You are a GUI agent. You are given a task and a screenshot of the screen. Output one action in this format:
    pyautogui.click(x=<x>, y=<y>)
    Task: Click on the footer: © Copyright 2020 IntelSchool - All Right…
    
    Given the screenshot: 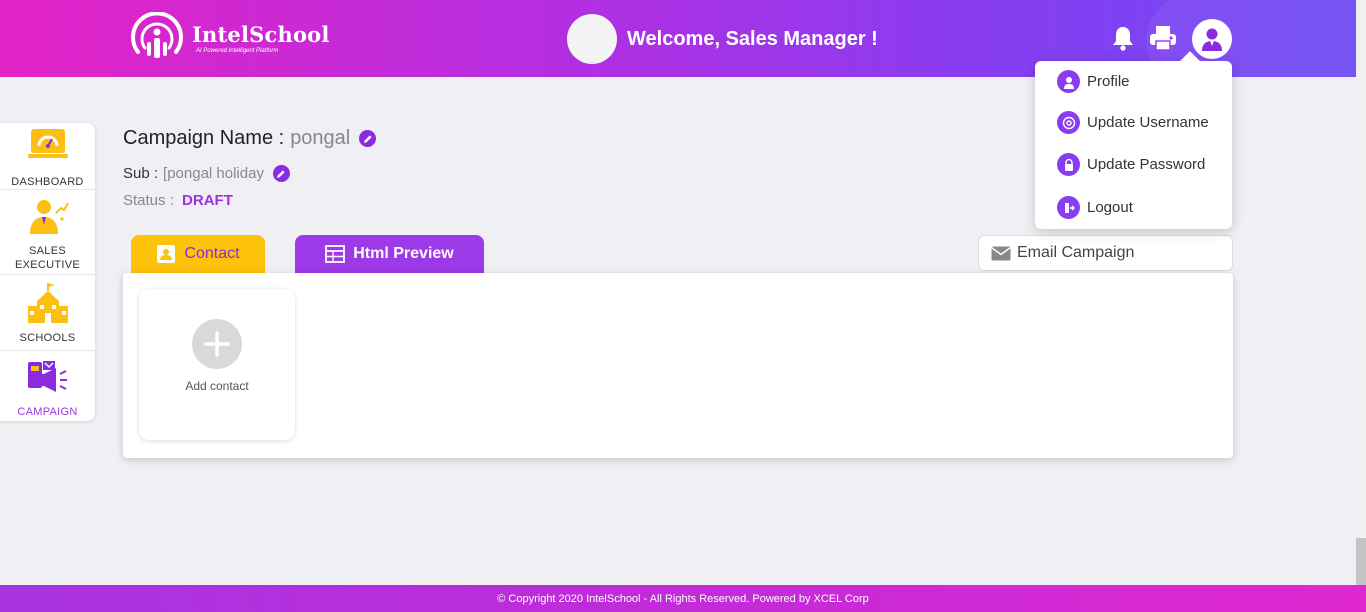 What is the action you would take?
    pyautogui.click(x=683, y=598)
    